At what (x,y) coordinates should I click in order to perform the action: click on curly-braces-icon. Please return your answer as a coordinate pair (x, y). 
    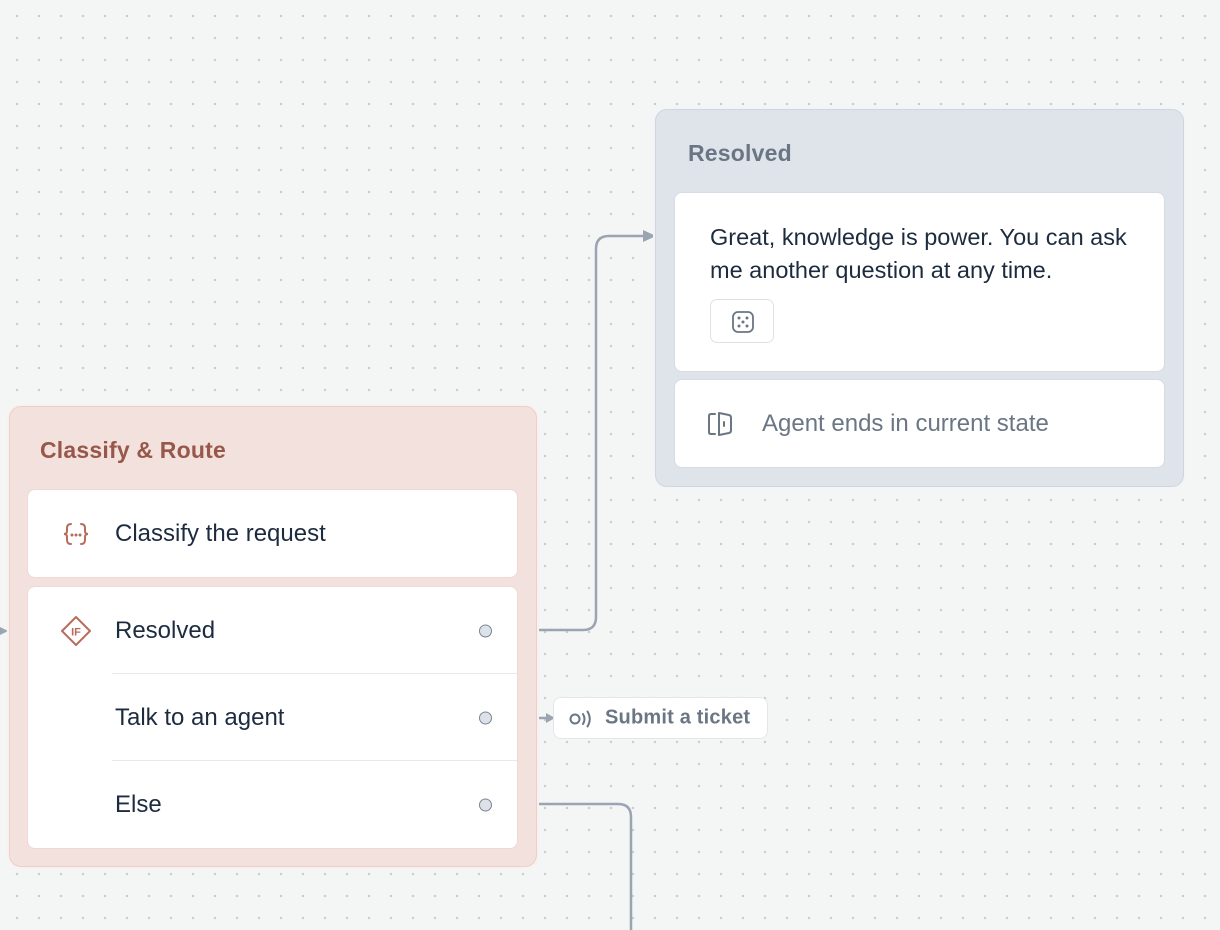
    Looking at the image, I should click on (76, 533).